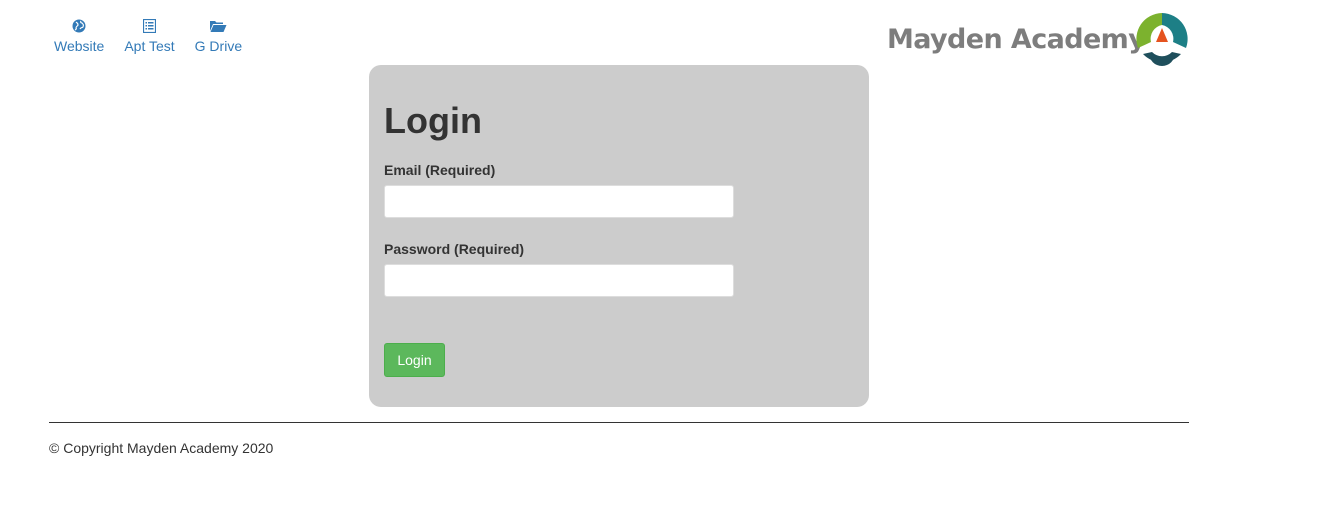 This screenshot has height=514, width=1324. I want to click on list-alt-icon, so click(149, 26).